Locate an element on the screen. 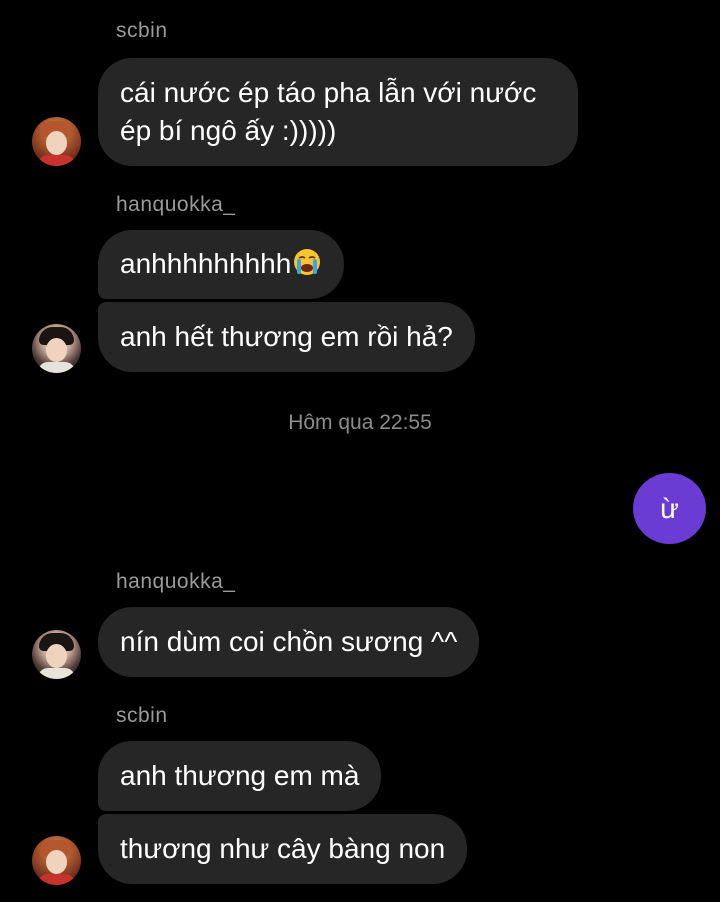 This screenshot has height=902, width=720. message-bubble: anhhhhhhhhh is located at coordinates (221, 264).